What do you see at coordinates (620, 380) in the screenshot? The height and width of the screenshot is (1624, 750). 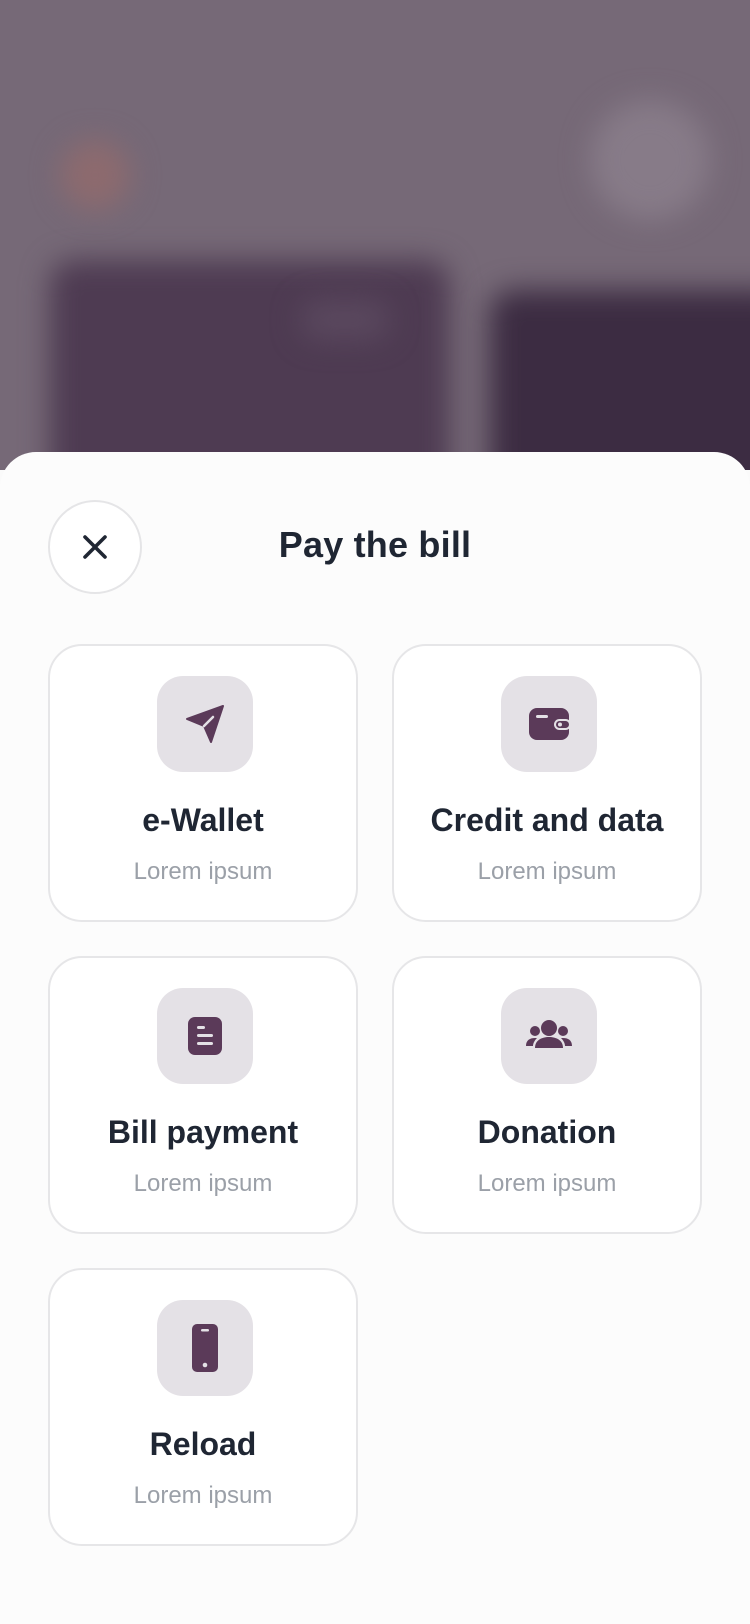 I see `blurred-card-secondary` at bounding box center [620, 380].